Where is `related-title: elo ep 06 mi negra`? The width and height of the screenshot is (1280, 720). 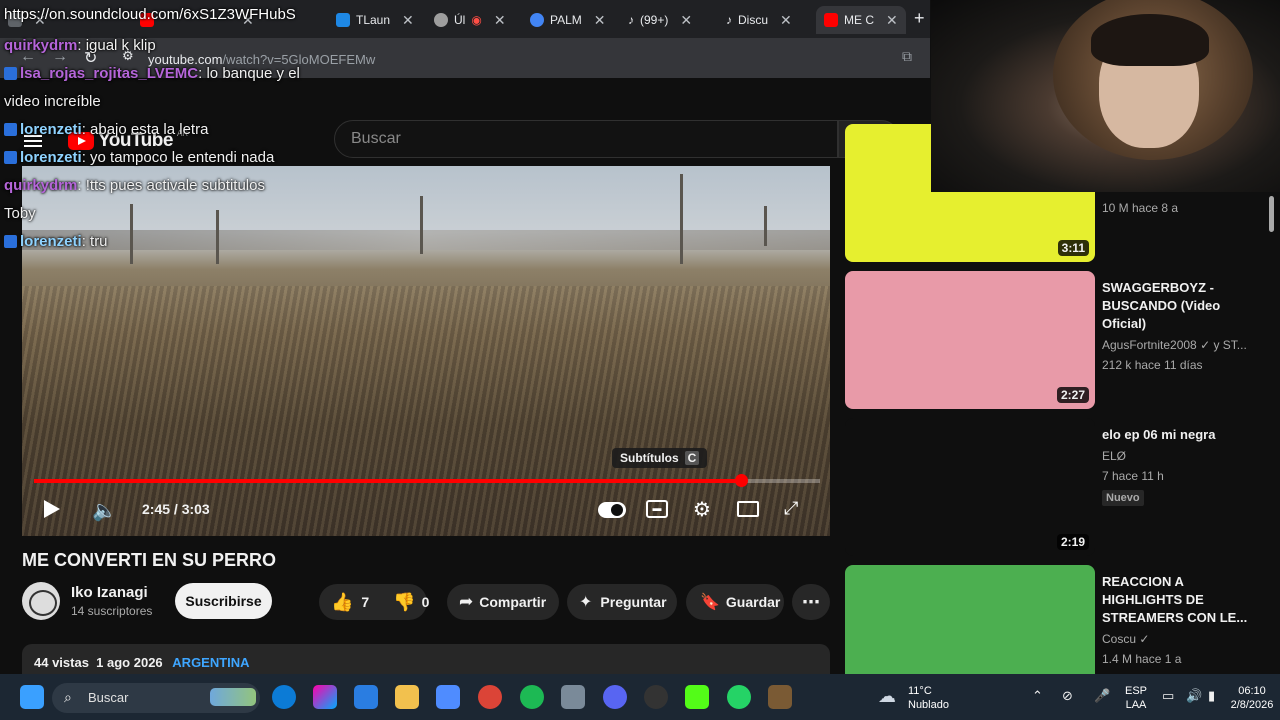
related-title: elo ep 06 mi negra is located at coordinates (1177, 435).